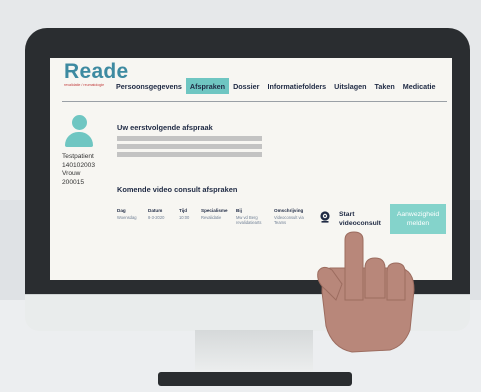 The image size is (481, 392). I want to click on cell-tijd: 10:00, so click(184, 217).